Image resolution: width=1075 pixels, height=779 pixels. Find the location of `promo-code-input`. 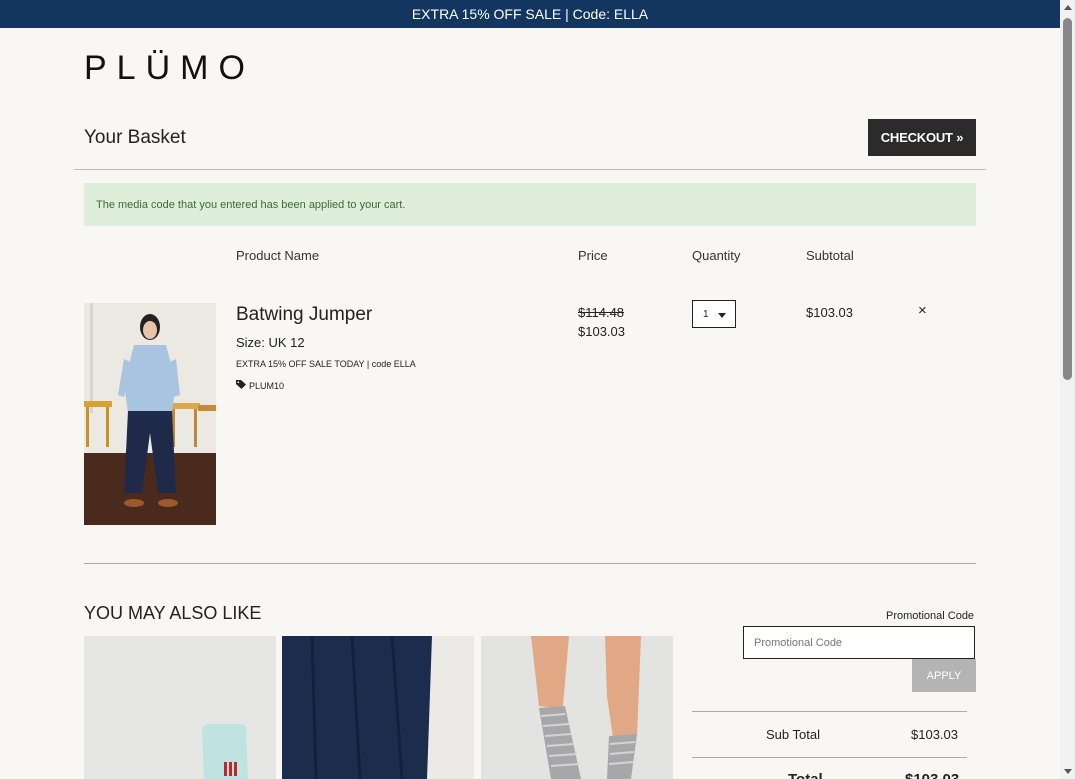

promo-code-input is located at coordinates (859, 642).